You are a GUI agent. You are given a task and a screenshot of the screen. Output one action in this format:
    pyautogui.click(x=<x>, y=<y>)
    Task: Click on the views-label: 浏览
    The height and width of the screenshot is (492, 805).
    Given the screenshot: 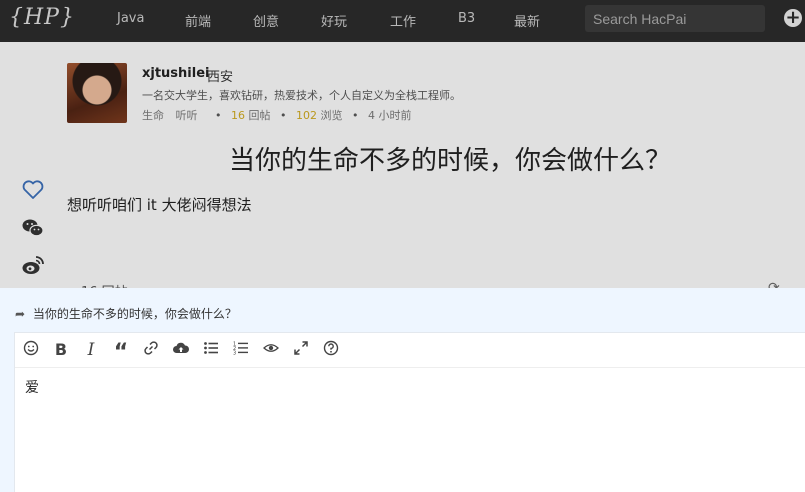 What is the action you would take?
    pyautogui.click(x=331, y=115)
    